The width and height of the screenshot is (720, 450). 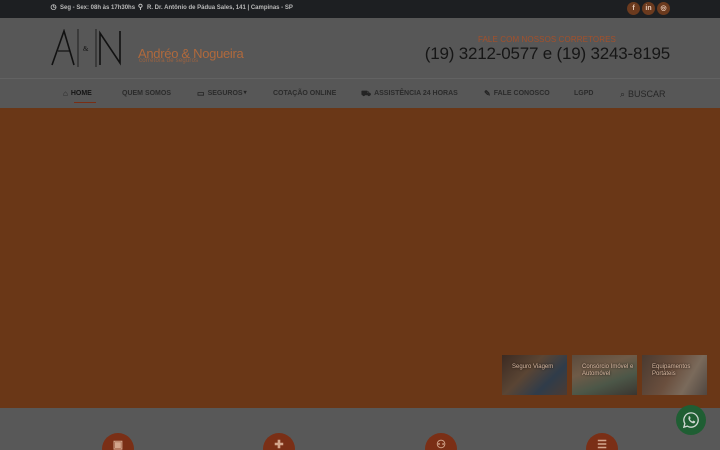 I want to click on nav-item-quem-somos-label: QUEM SOMOS, so click(x=147, y=93).